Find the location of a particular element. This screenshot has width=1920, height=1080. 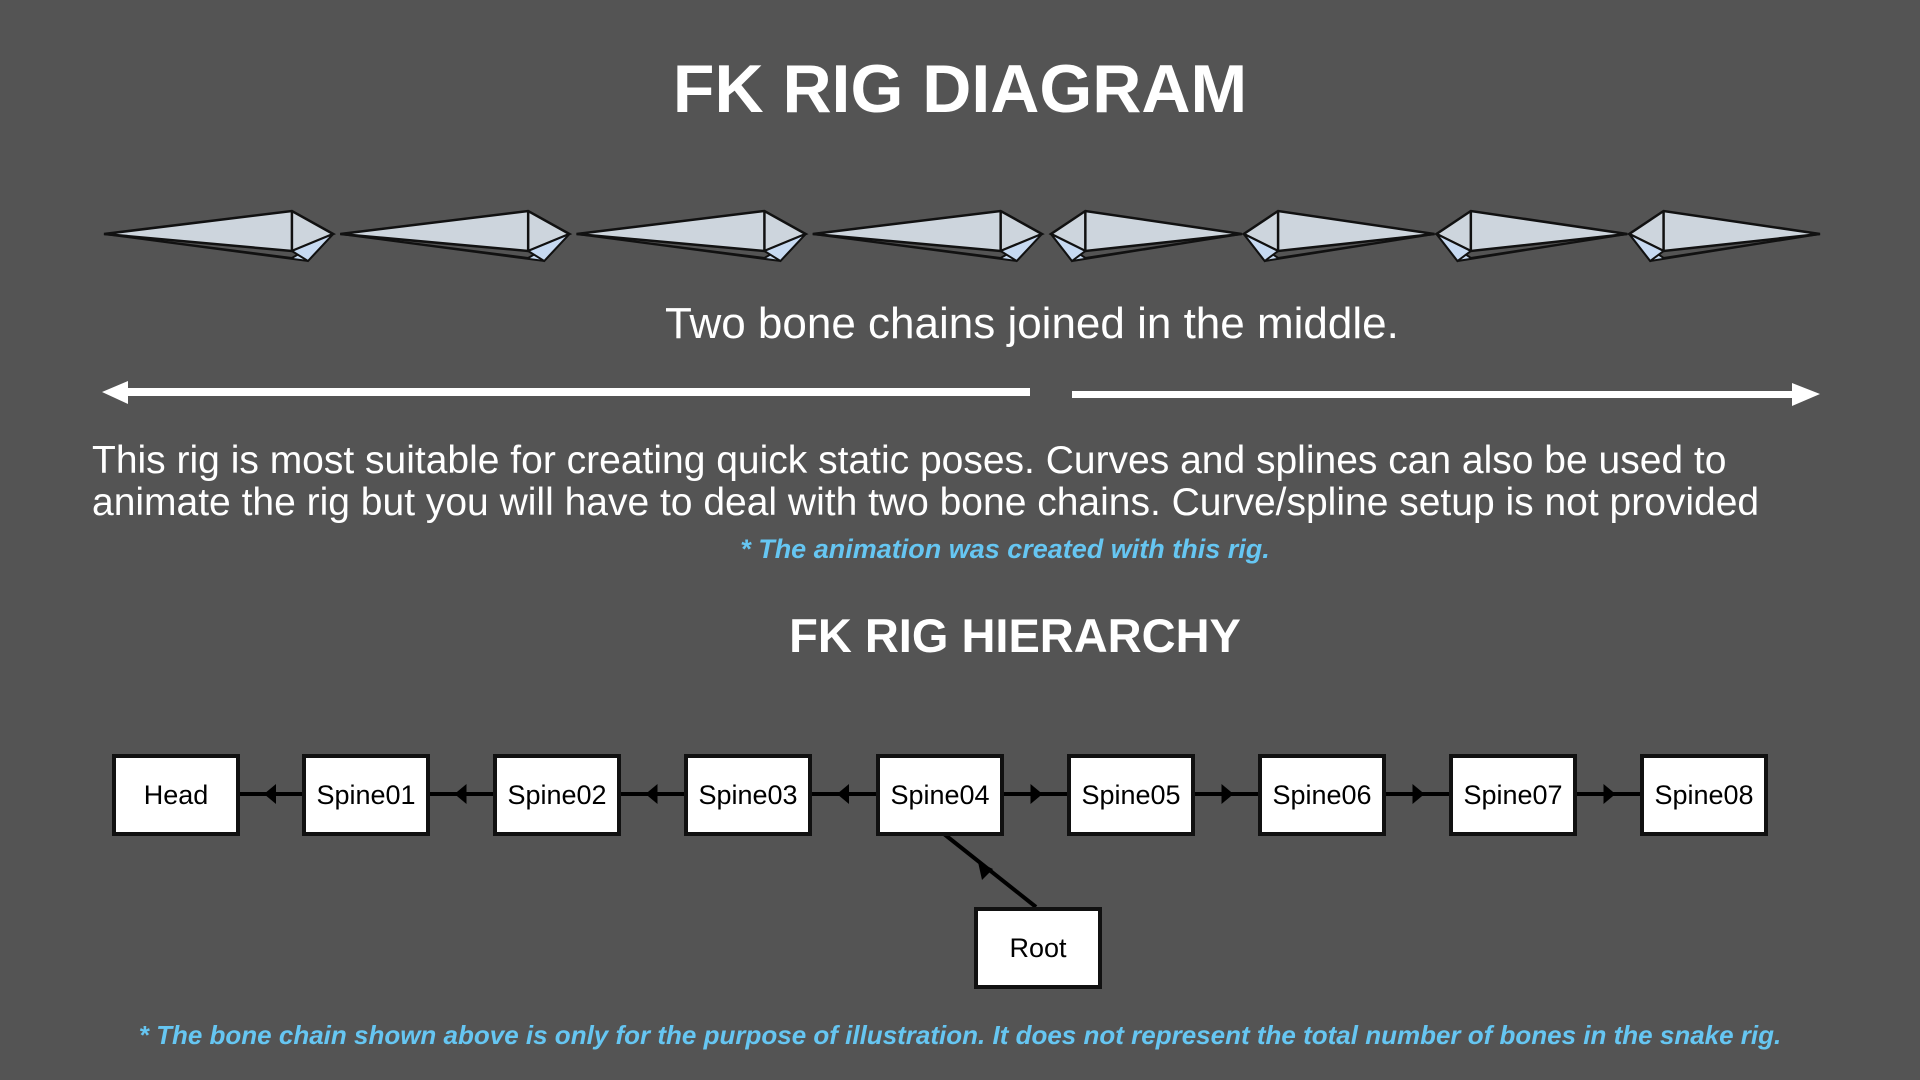

node-spine05: Spine05 is located at coordinates (1131, 795).